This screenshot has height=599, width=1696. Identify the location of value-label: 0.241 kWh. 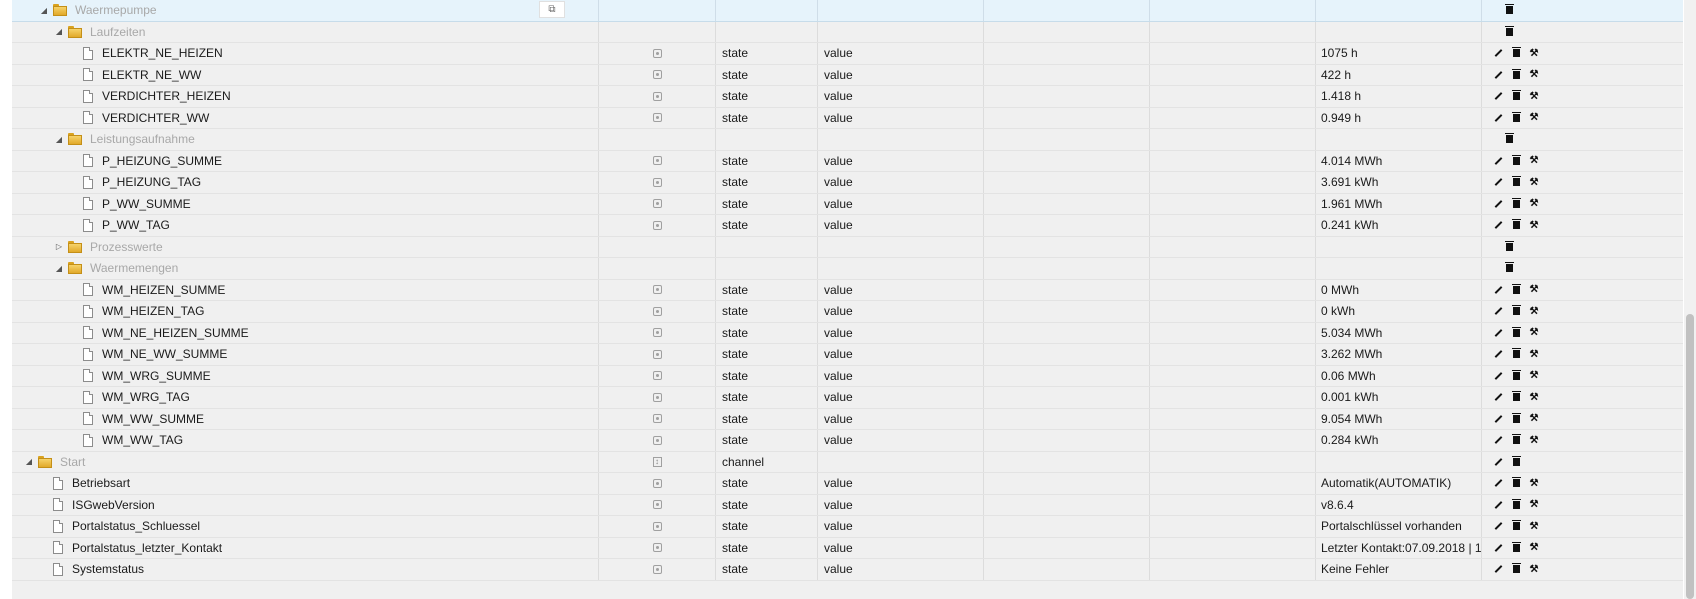
(1349, 225).